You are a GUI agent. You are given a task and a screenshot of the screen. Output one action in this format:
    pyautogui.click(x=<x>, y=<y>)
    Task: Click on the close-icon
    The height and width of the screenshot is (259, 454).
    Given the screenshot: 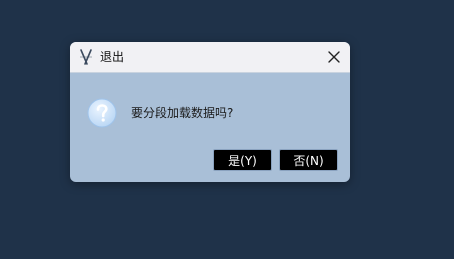 What is the action you would take?
    pyautogui.click(x=334, y=57)
    